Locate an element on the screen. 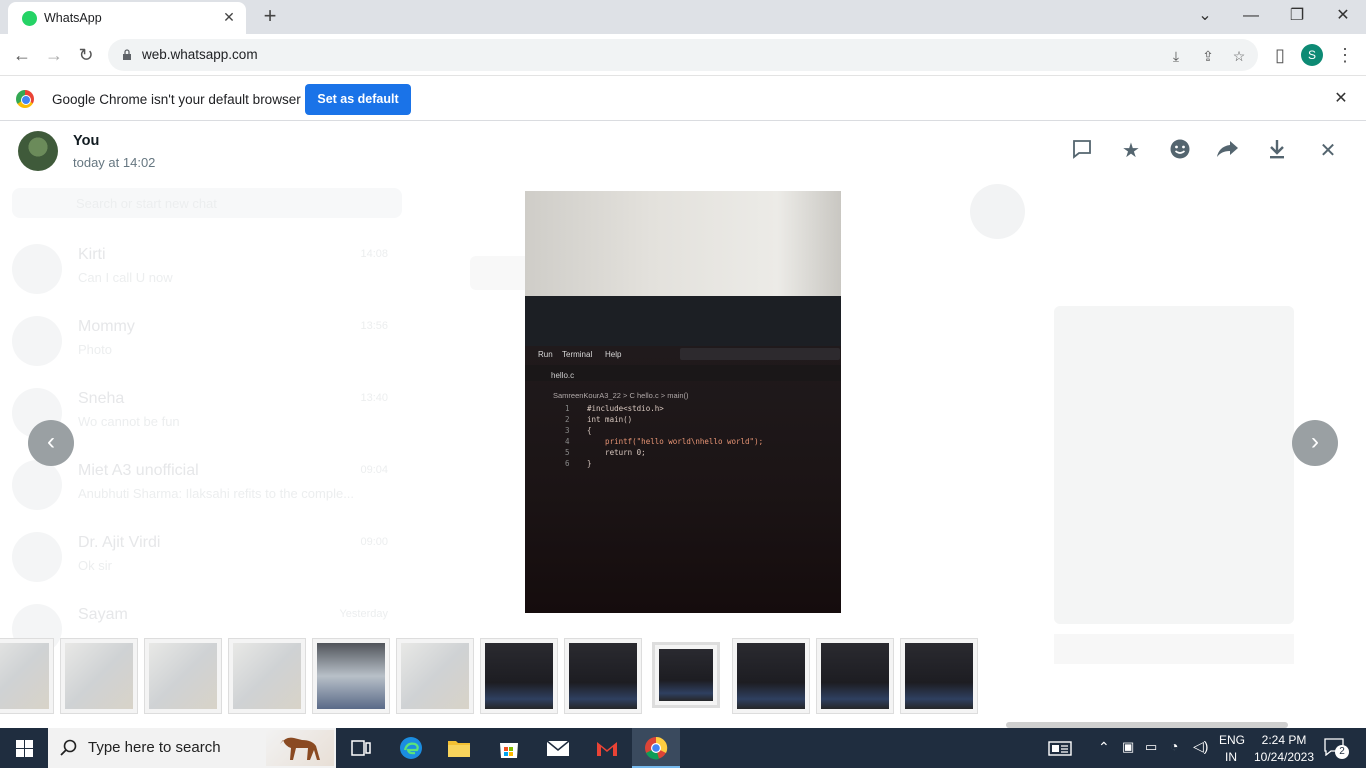 The image size is (1366, 771). news-widget-icon is located at coordinates (1060, 748).